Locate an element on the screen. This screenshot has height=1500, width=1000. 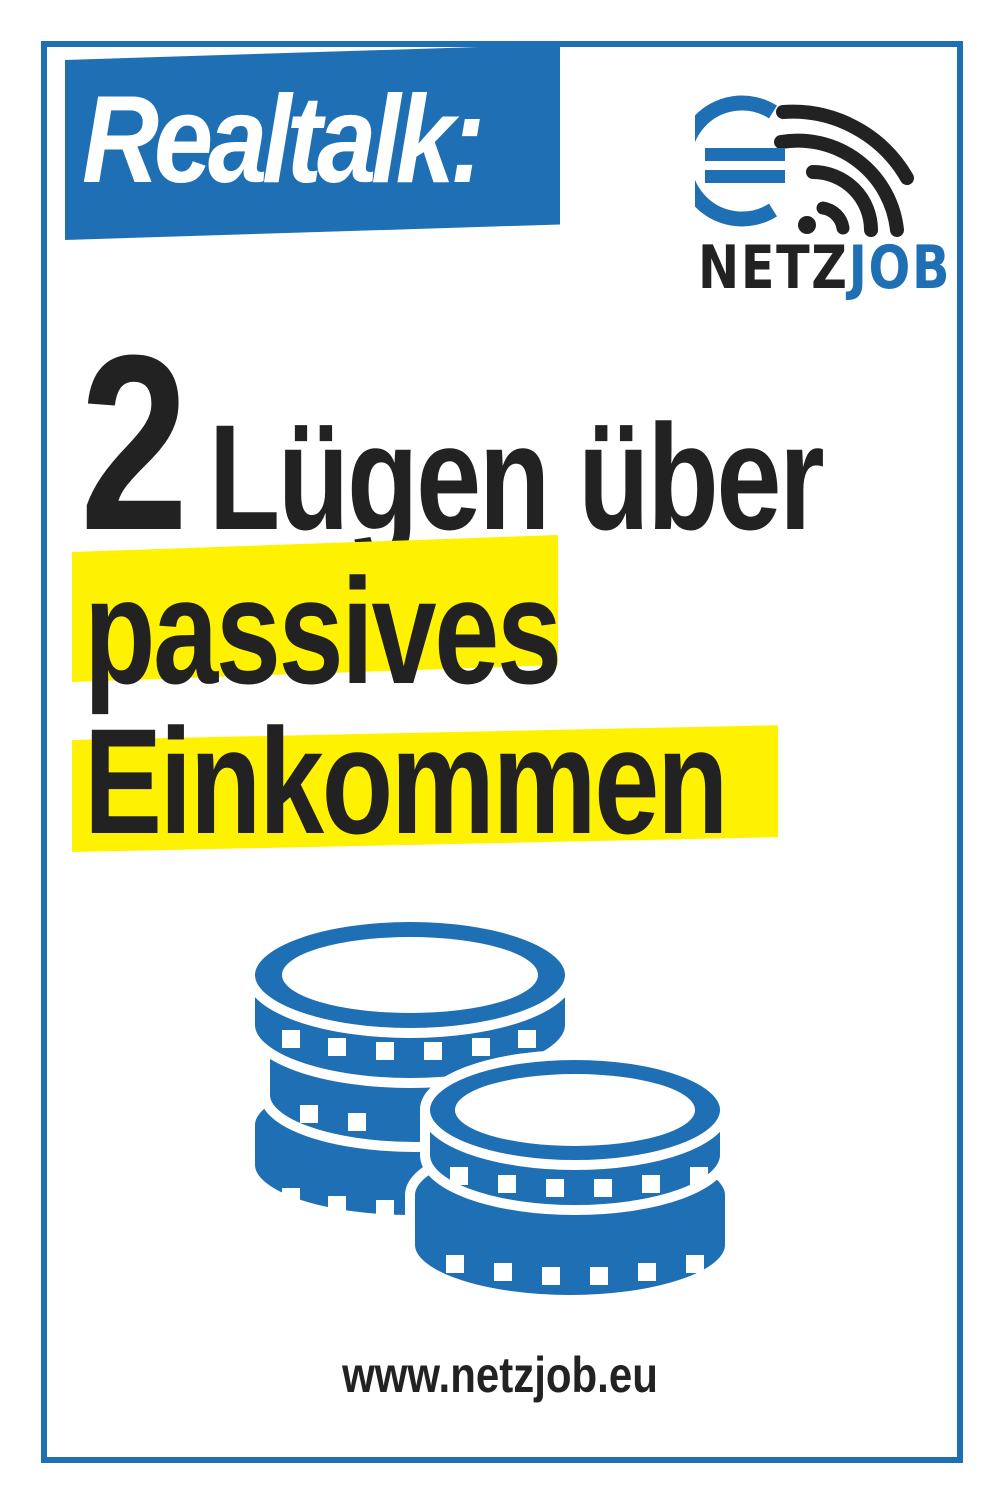
website-url: www.netzjob.eu is located at coordinates (500, 1375).